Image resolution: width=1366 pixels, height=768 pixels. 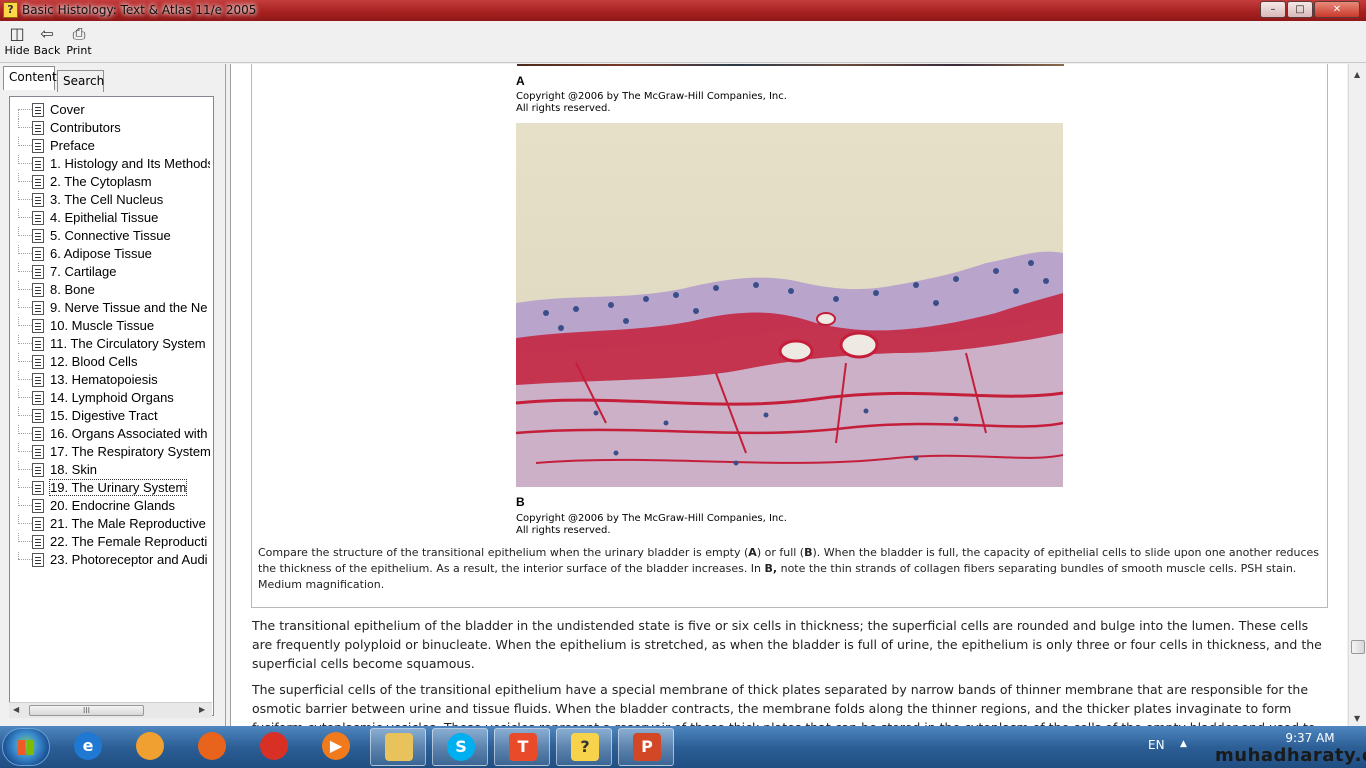 I want to click on taskbar-chrome, so click(x=274, y=747).